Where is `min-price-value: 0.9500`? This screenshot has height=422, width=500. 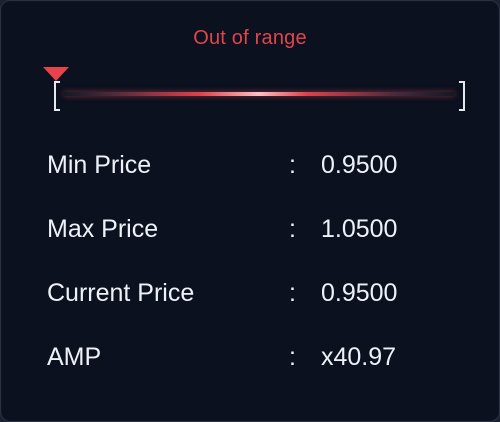
min-price-value: 0.9500 is located at coordinates (359, 165).